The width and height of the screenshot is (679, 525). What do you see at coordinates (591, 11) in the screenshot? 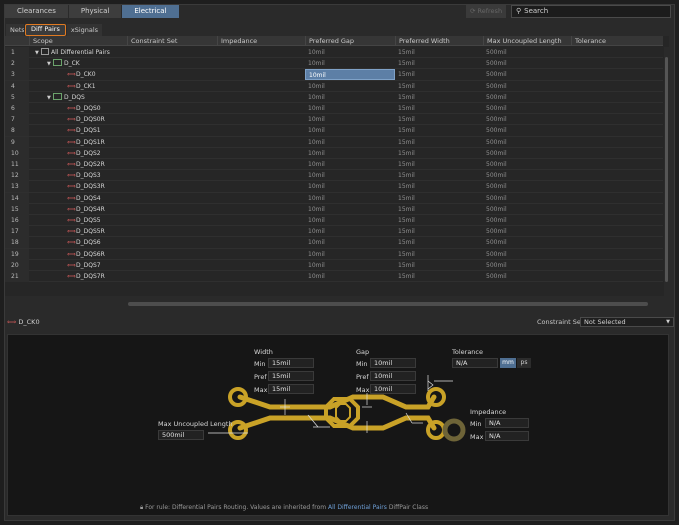
I see `search-input: ⚲ Search` at bounding box center [591, 11].